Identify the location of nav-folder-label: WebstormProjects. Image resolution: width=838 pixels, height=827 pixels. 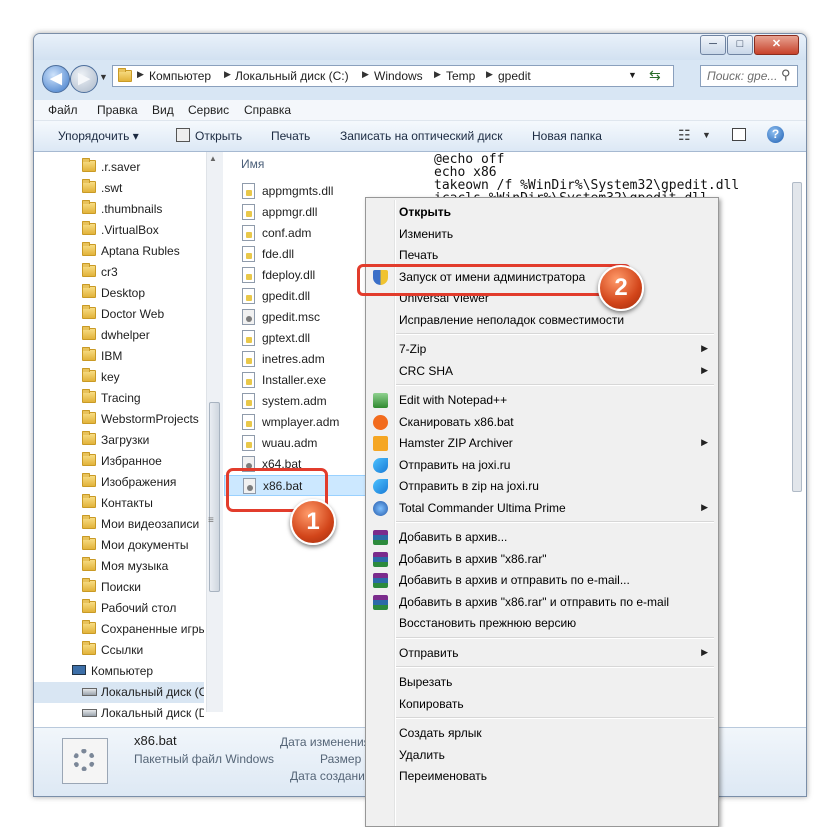
(150, 419).